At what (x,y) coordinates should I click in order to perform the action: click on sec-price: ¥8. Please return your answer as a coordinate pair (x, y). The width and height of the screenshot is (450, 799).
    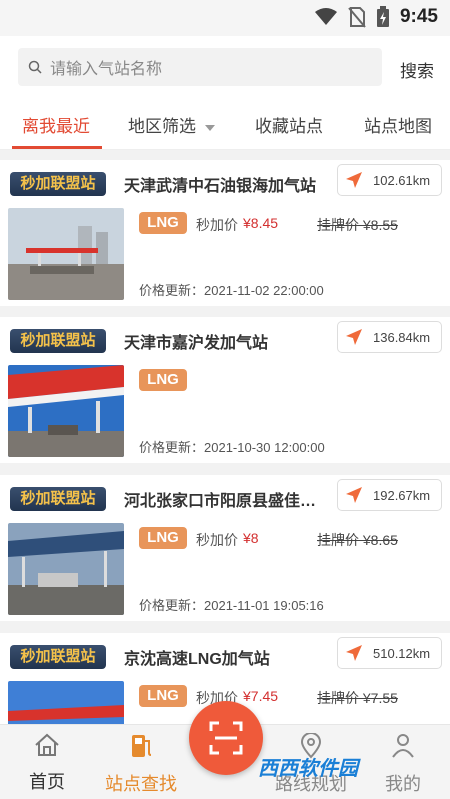
    Looking at the image, I should click on (251, 538).